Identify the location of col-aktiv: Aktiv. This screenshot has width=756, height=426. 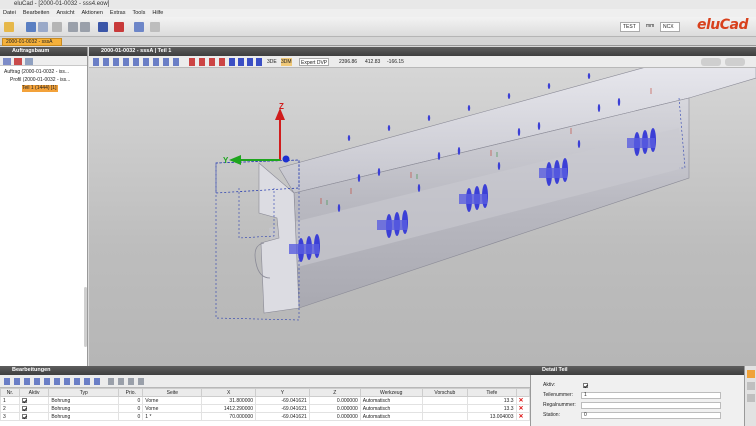
(34, 392).